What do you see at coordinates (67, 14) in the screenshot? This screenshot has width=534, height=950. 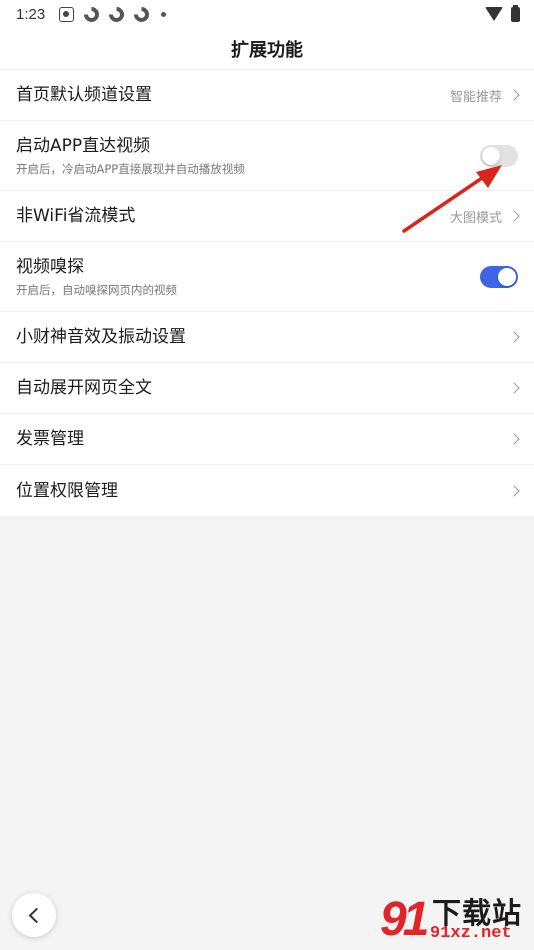 I see `baidu-app-icon` at bounding box center [67, 14].